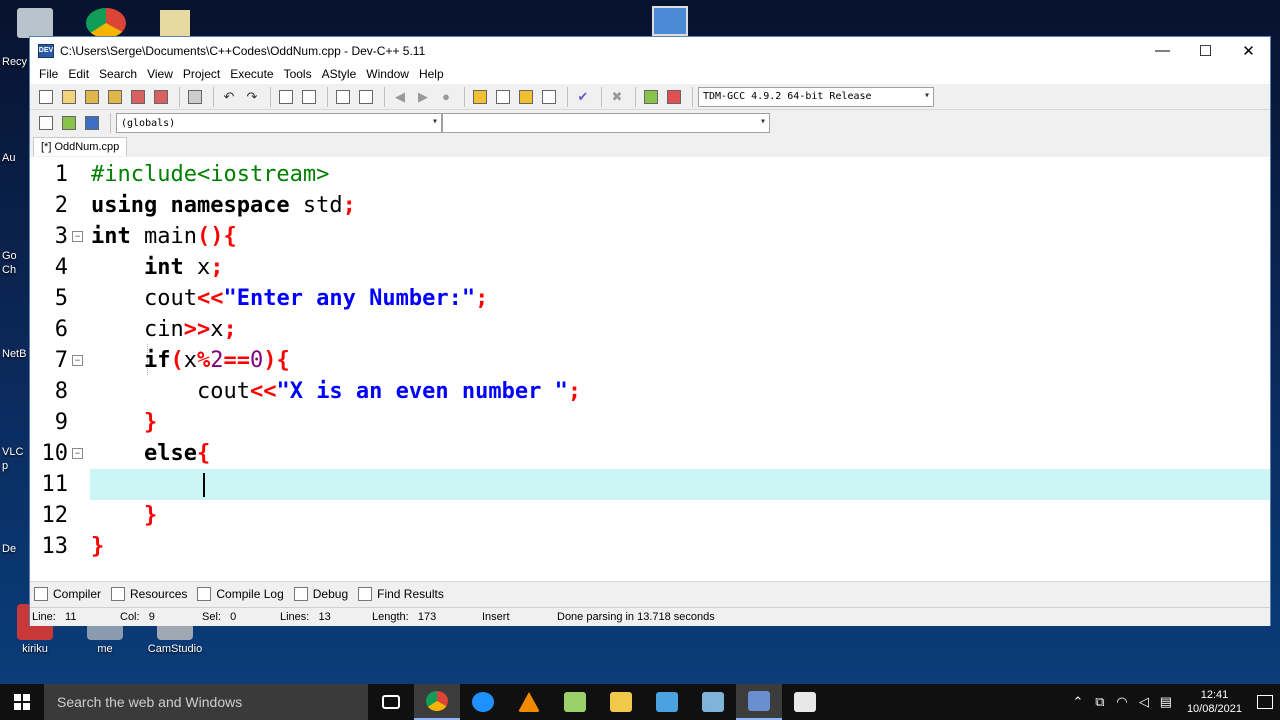  Describe the element at coordinates (164, 236) in the screenshot. I see `code-line: int main(){` at that location.